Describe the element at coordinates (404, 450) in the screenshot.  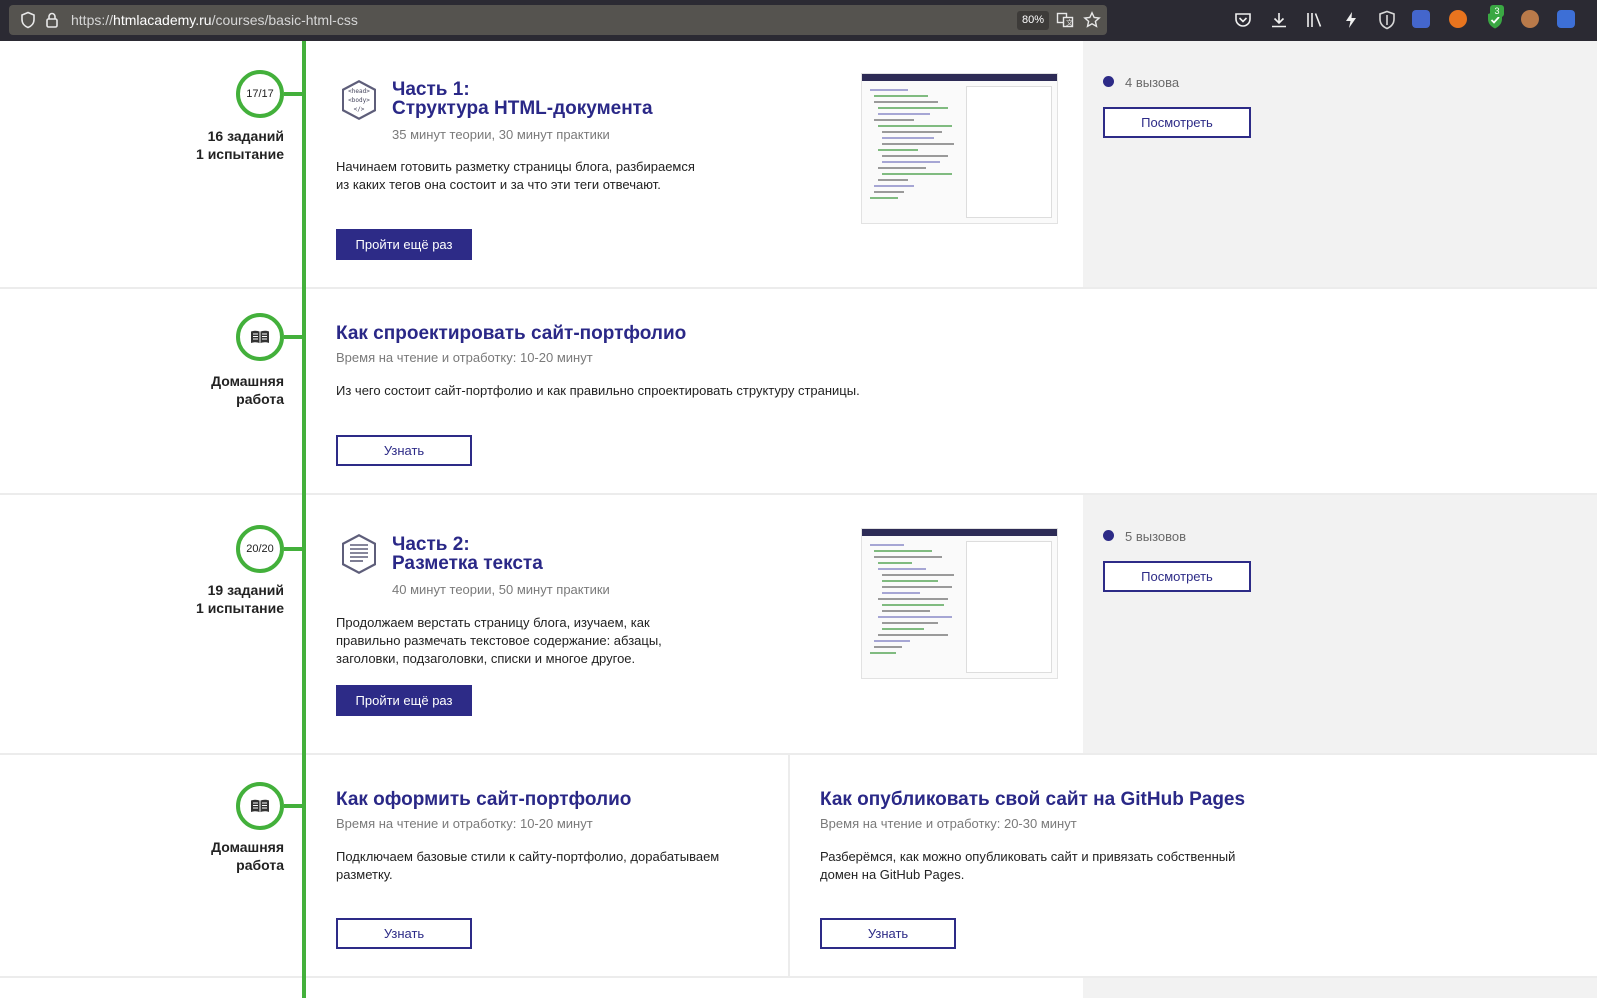
I see `homework1-learn-button: Узнать` at that location.